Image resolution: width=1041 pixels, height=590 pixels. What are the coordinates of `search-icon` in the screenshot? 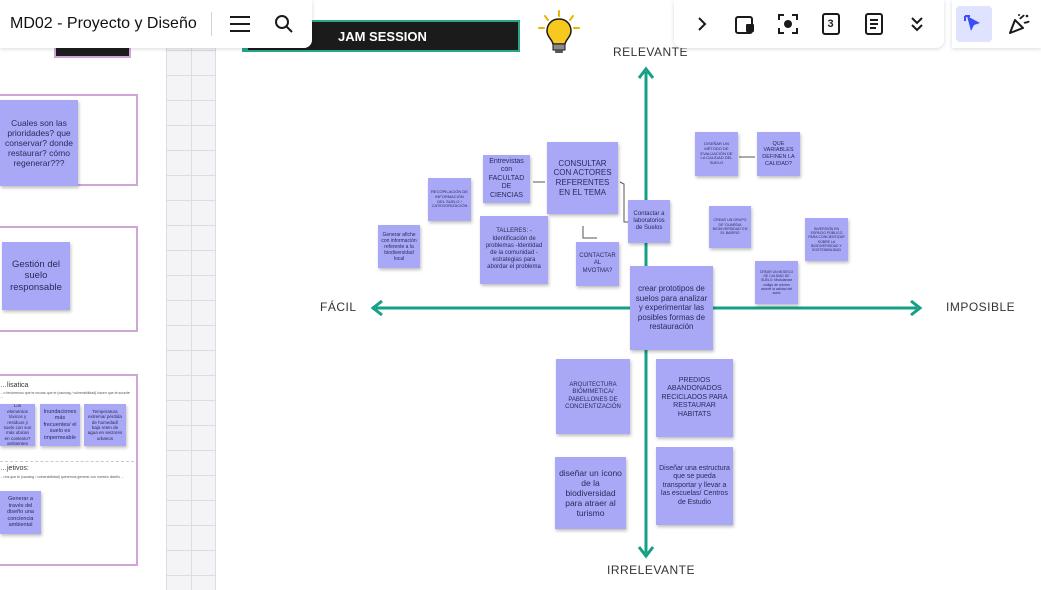 It's located at (283, 24).